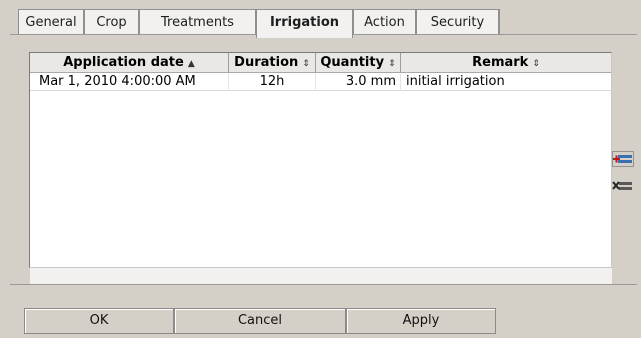 The image size is (641, 338). What do you see at coordinates (197, 22) in the screenshot?
I see `tab-treatments: Treatments` at bounding box center [197, 22].